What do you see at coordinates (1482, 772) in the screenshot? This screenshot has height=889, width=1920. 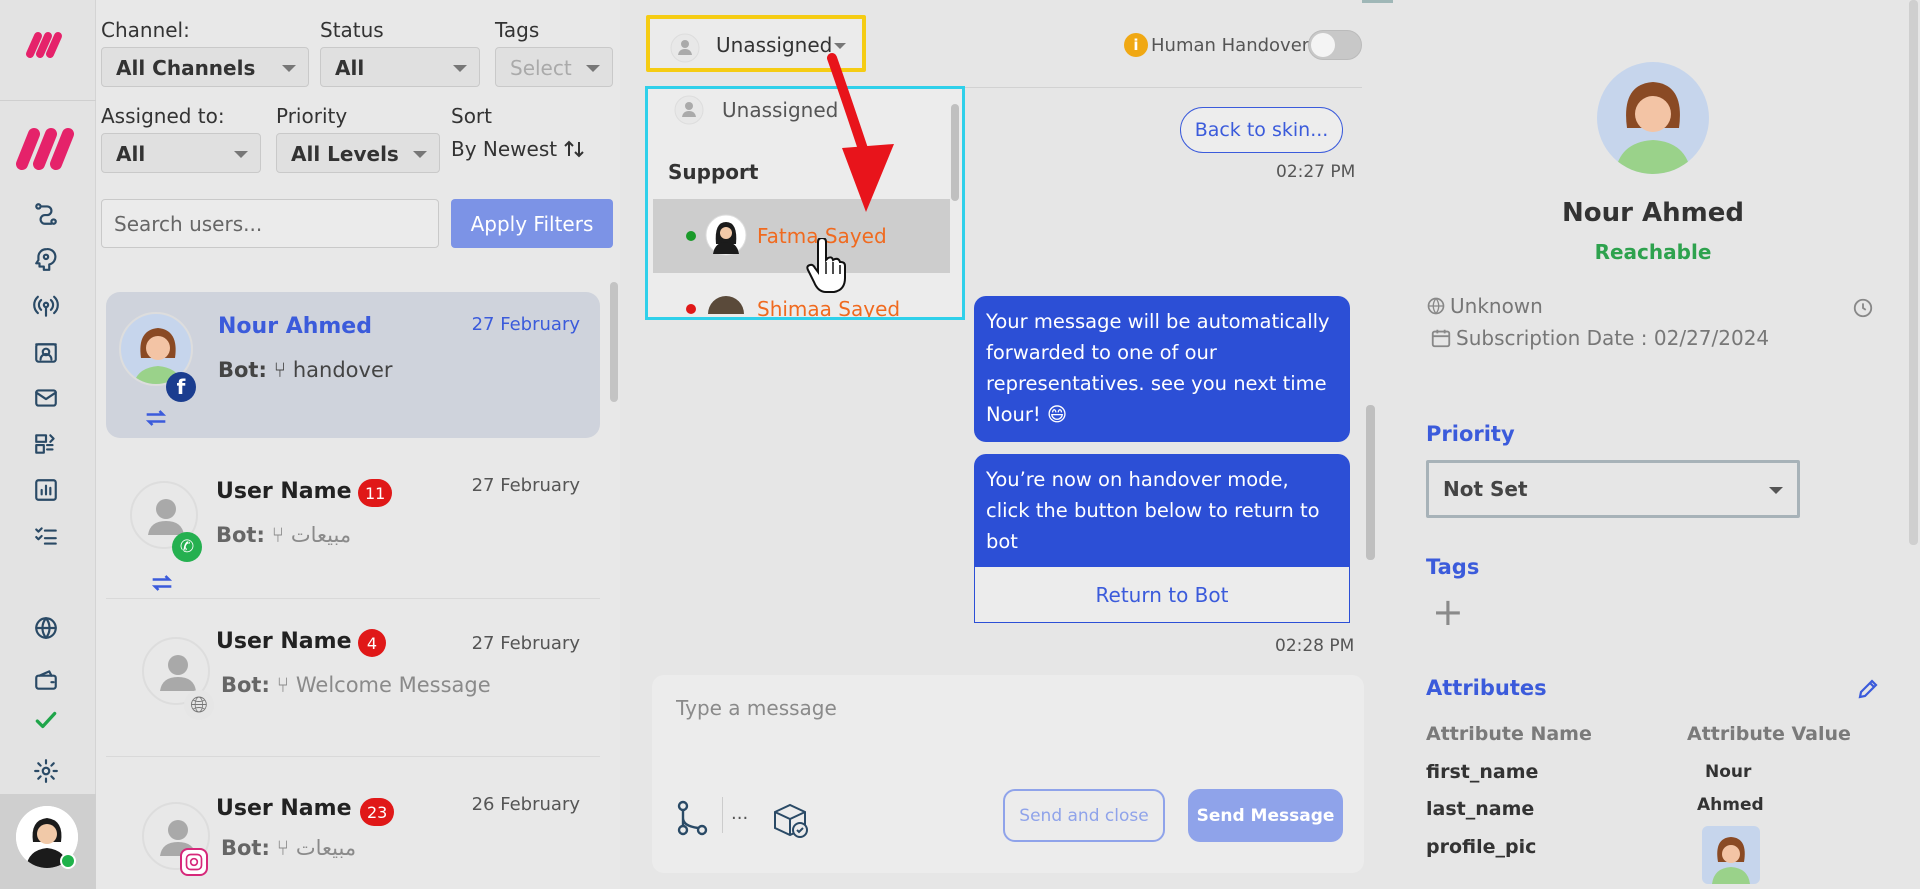 I see `attribute-name: first_name` at bounding box center [1482, 772].